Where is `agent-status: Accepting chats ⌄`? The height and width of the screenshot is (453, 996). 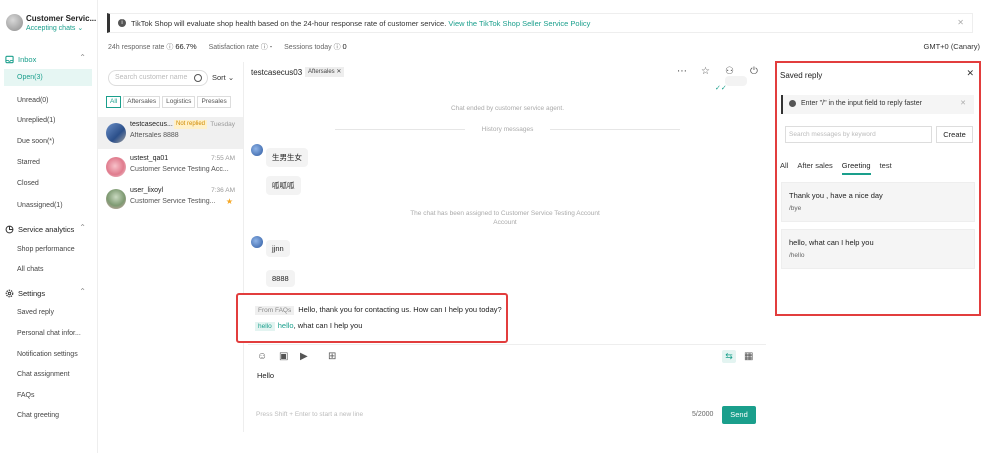 agent-status: Accepting chats ⌄ is located at coordinates (54, 28).